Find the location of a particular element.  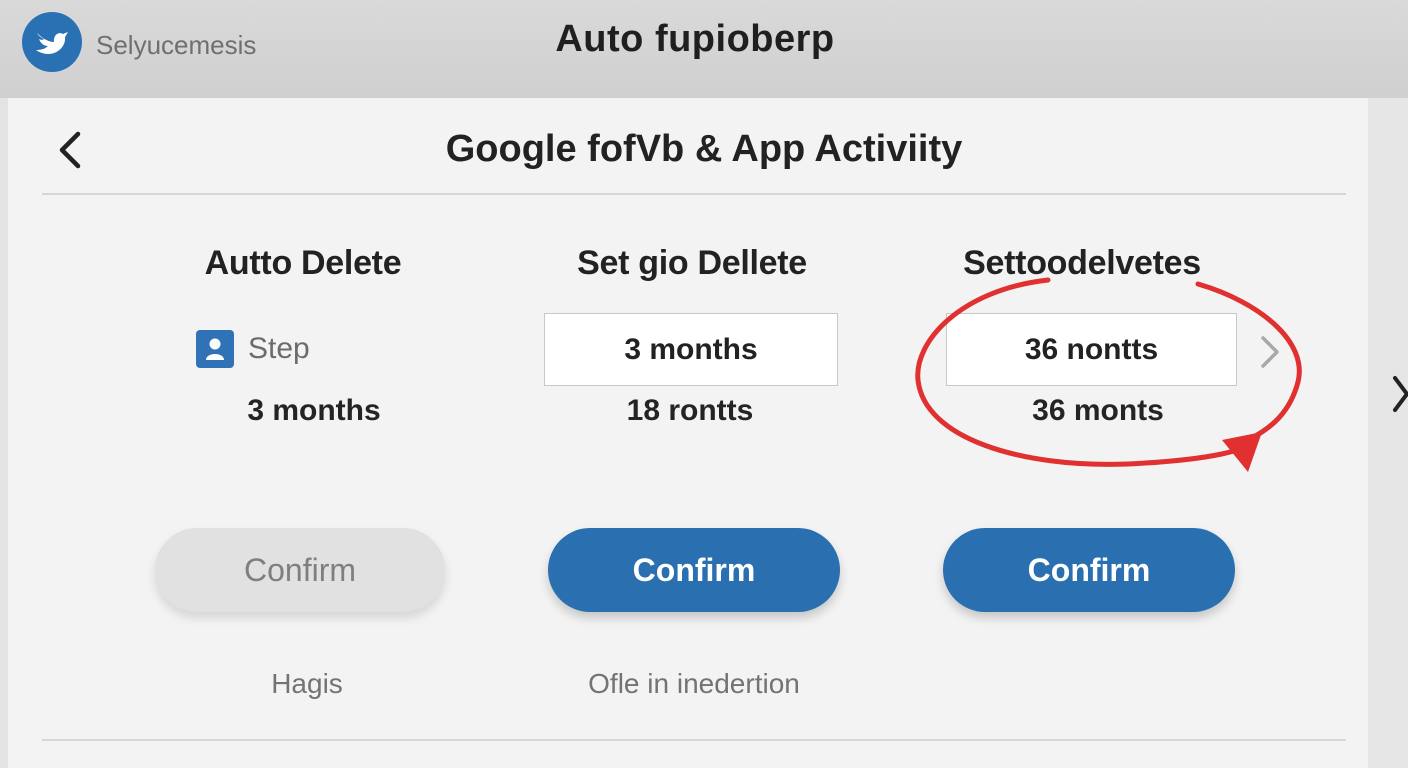

caption: Hagis is located at coordinates (307, 683).